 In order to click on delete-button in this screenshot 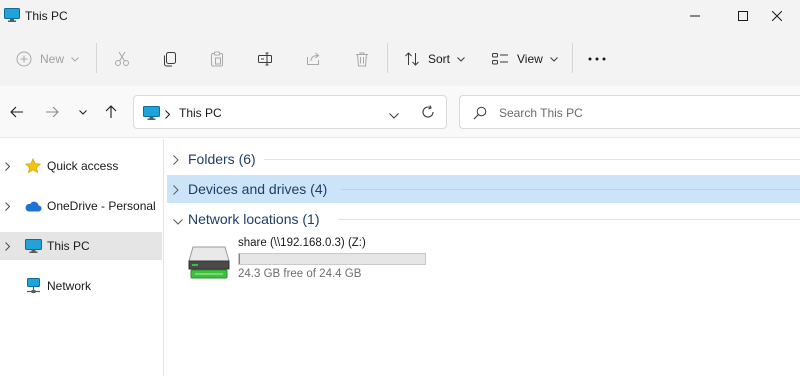, I will do `click(362, 59)`.